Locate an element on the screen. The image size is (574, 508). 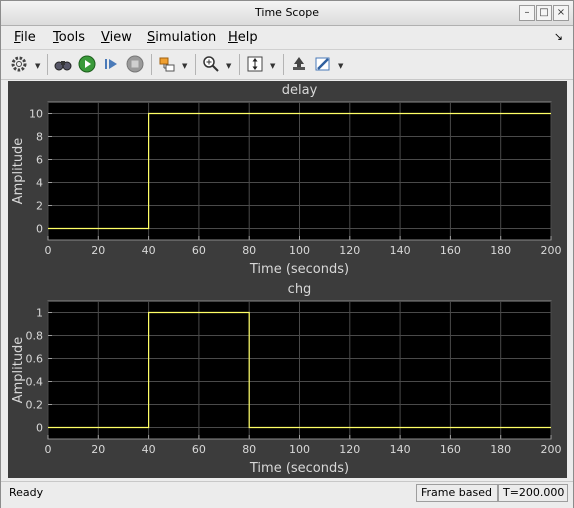
y-tick-label: 1 is located at coordinates (39, 313).